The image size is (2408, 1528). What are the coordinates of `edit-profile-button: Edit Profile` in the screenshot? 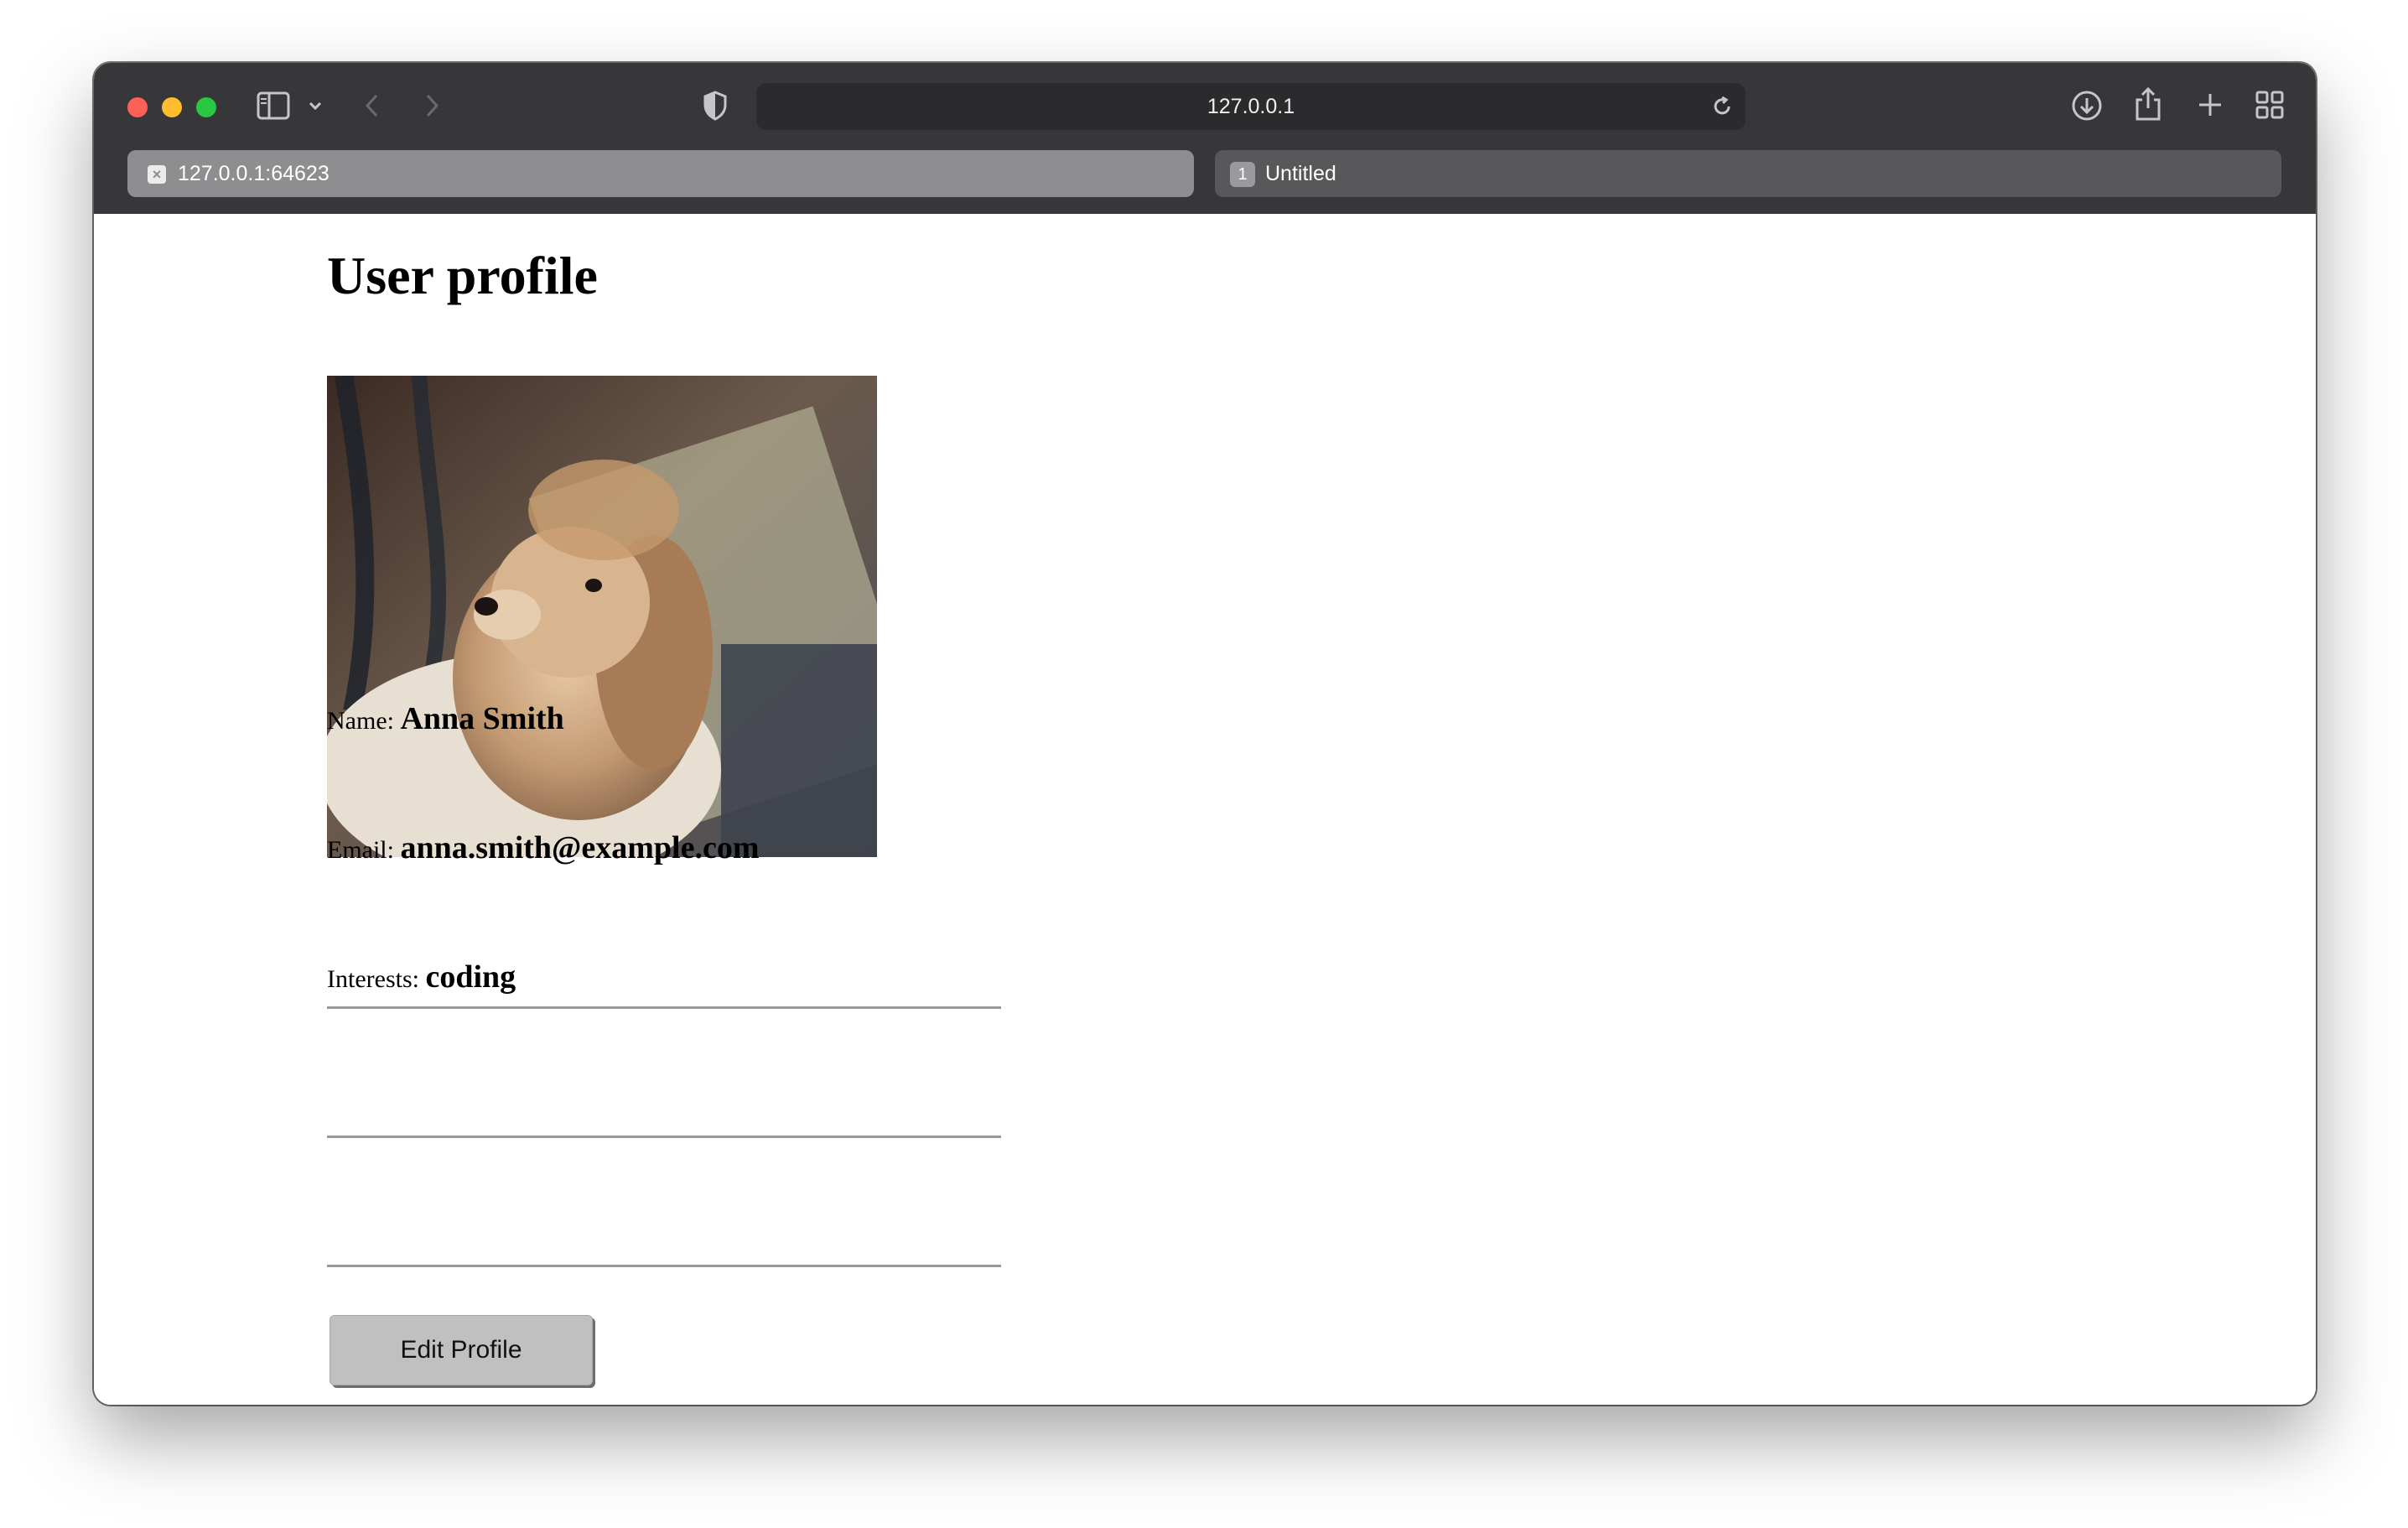 It's located at (461, 1350).